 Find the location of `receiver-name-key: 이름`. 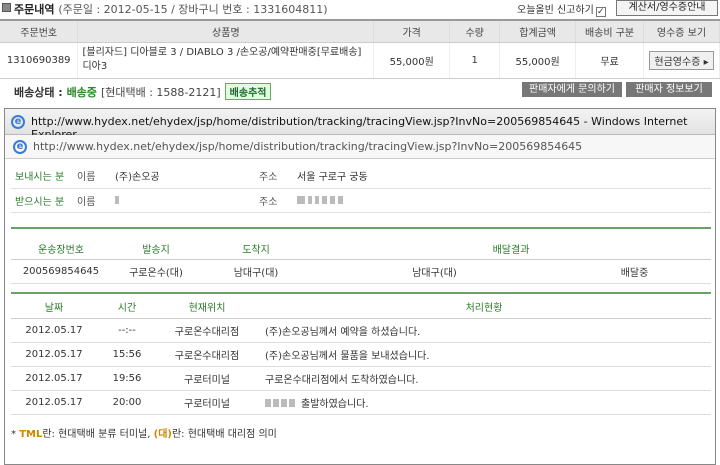

receiver-name-key: 이름 is located at coordinates (94, 200).